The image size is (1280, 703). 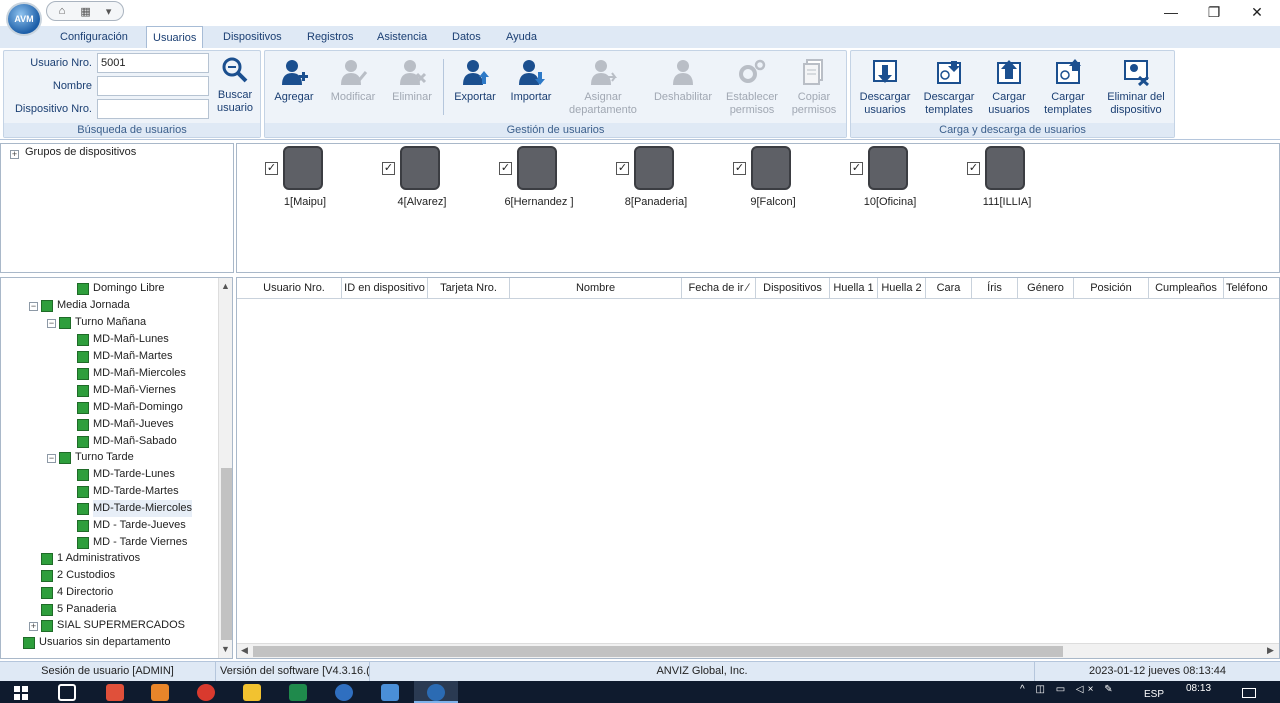 I want to click on tree-node: Domingo Libre, so click(x=121, y=288).